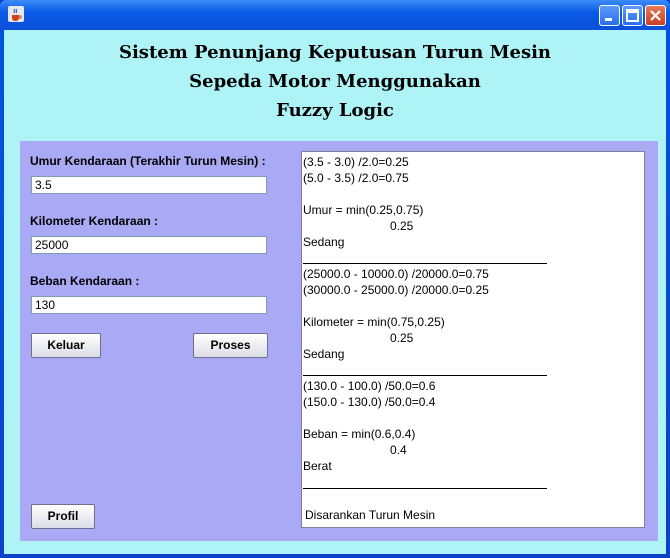 Image resolution: width=670 pixels, height=558 pixels. What do you see at coordinates (317, 466) in the screenshot?
I see `beban-category: Berat` at bounding box center [317, 466].